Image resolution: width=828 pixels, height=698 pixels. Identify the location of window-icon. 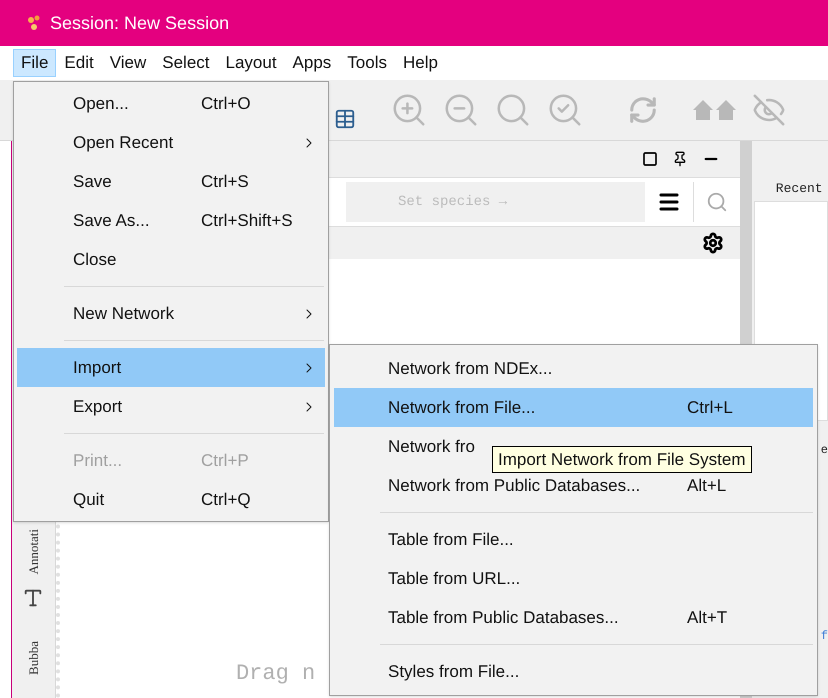
(650, 159).